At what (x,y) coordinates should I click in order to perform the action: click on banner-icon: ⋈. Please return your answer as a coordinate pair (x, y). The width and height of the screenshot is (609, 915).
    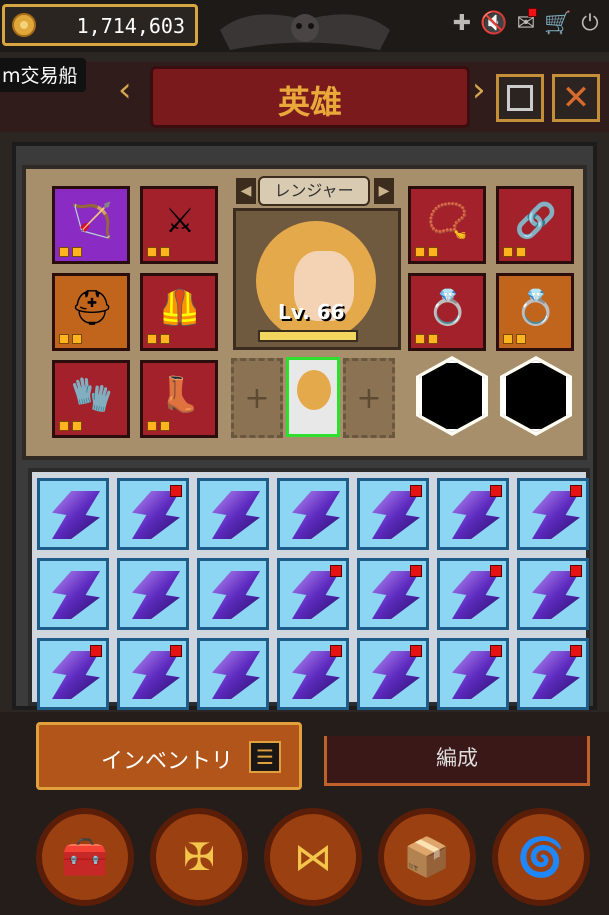
    Looking at the image, I should click on (313, 857).